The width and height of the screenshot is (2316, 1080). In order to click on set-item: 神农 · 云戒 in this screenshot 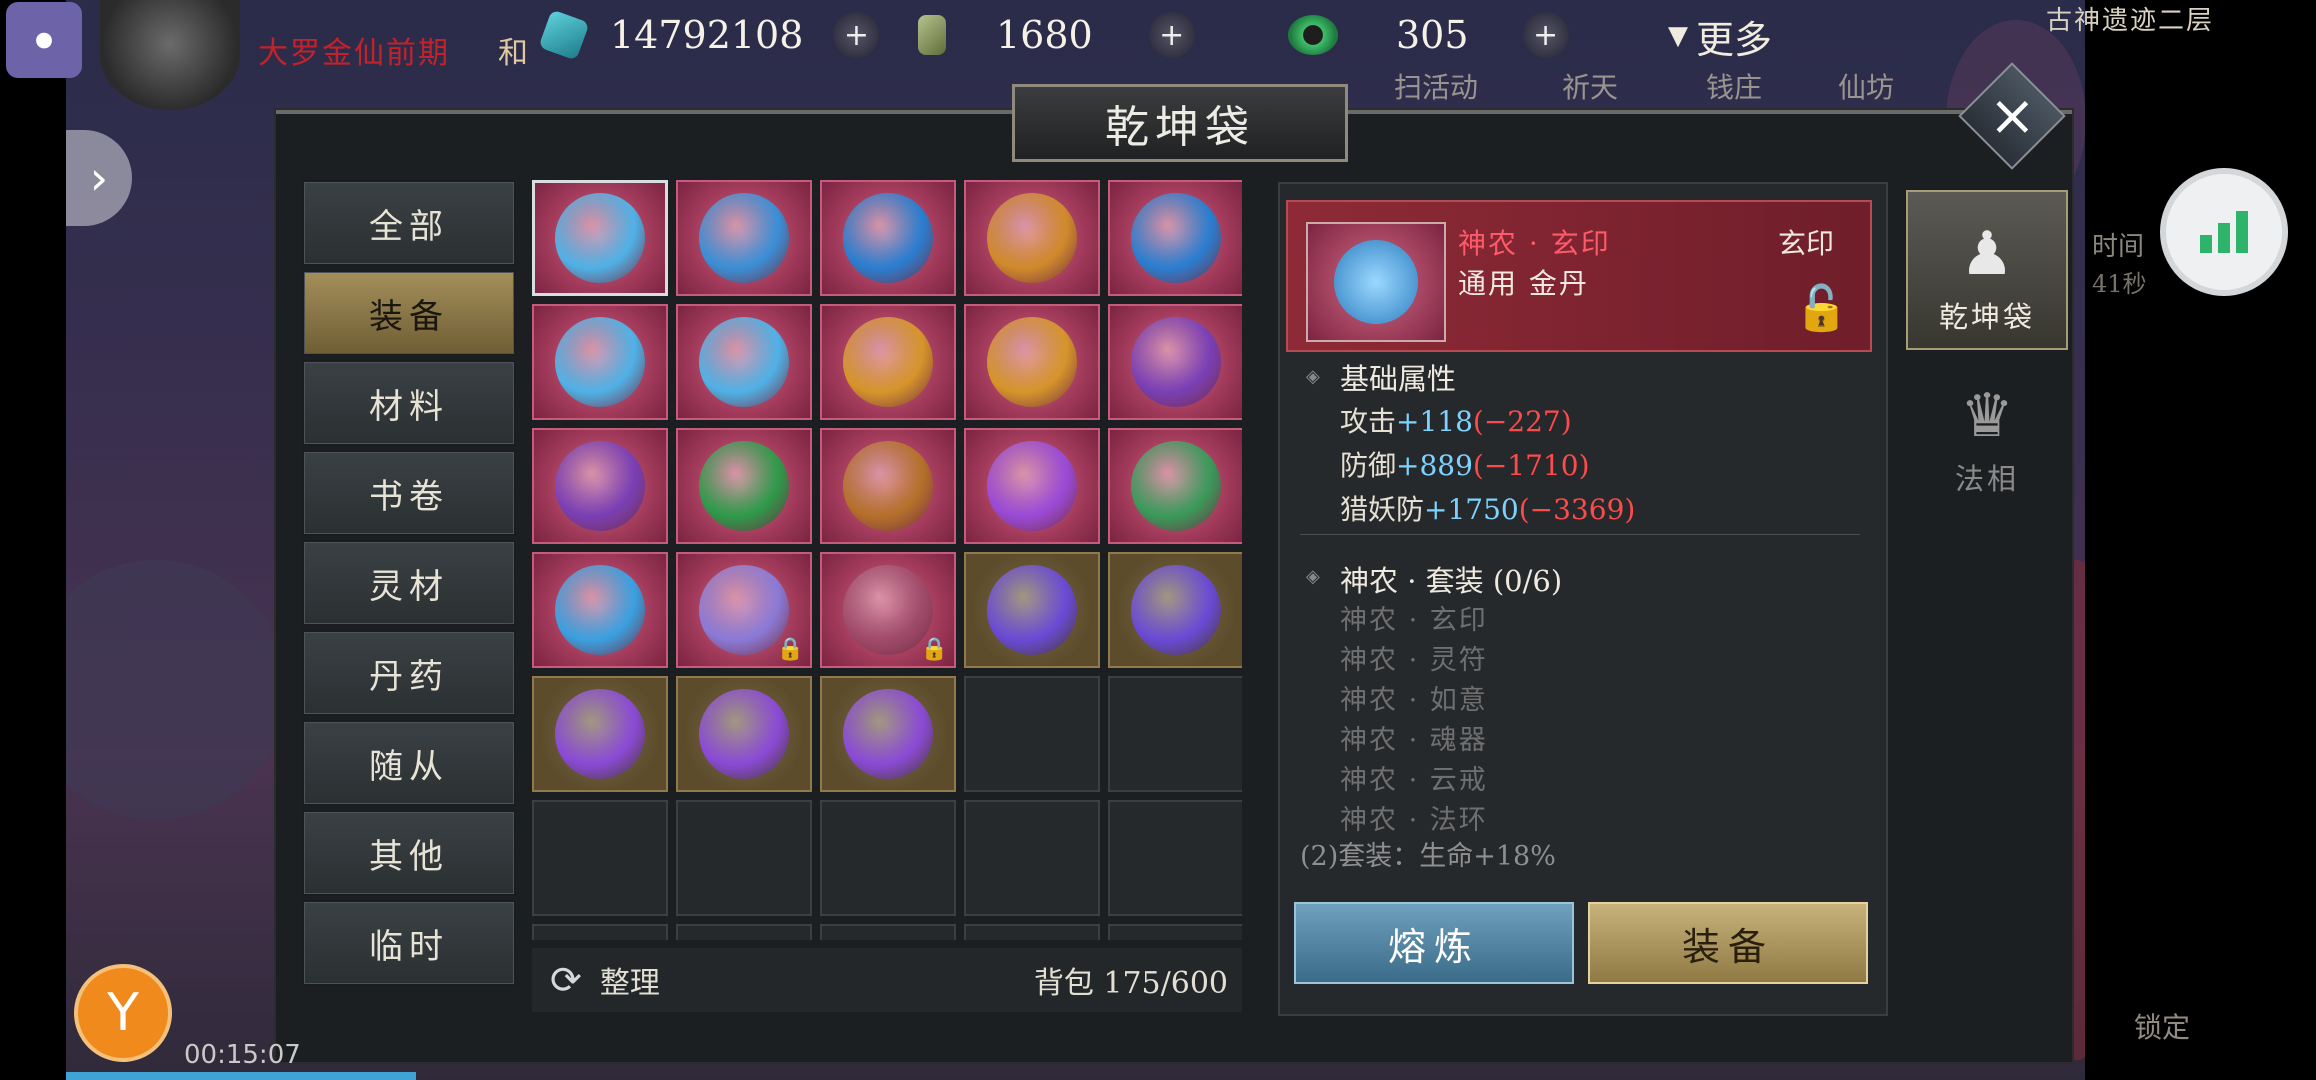, I will do `click(1414, 780)`.